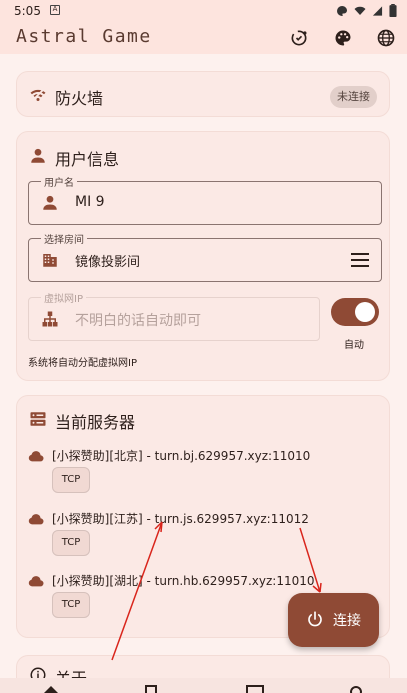  Describe the element at coordinates (377, 10) in the screenshot. I see `signal-icon` at that location.